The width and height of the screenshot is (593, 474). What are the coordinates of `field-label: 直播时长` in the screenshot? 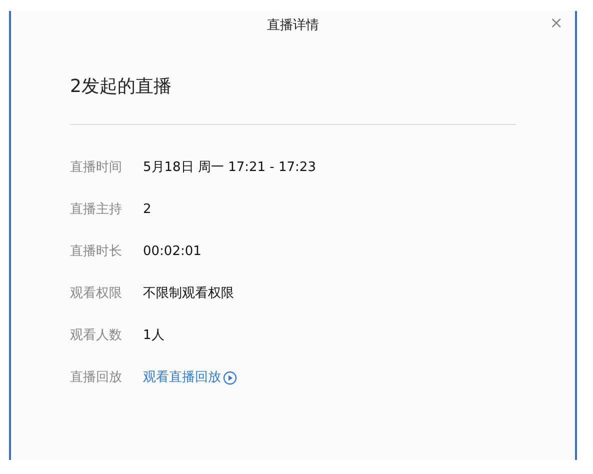 It's located at (96, 251).